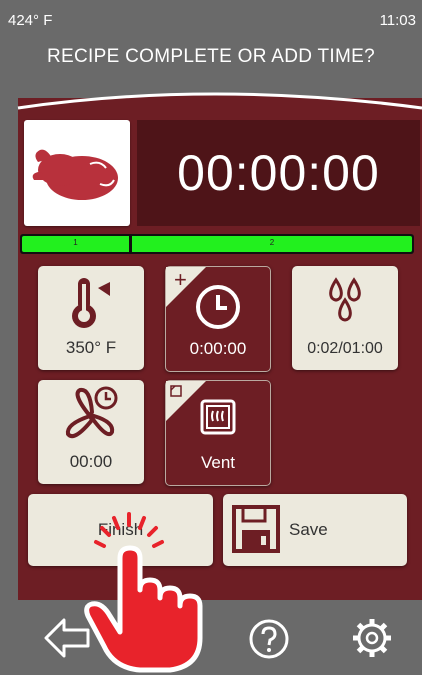 The image size is (422, 675). Describe the element at coordinates (218, 348) in the screenshot. I see `add-time-value: 0:00:00` at that location.